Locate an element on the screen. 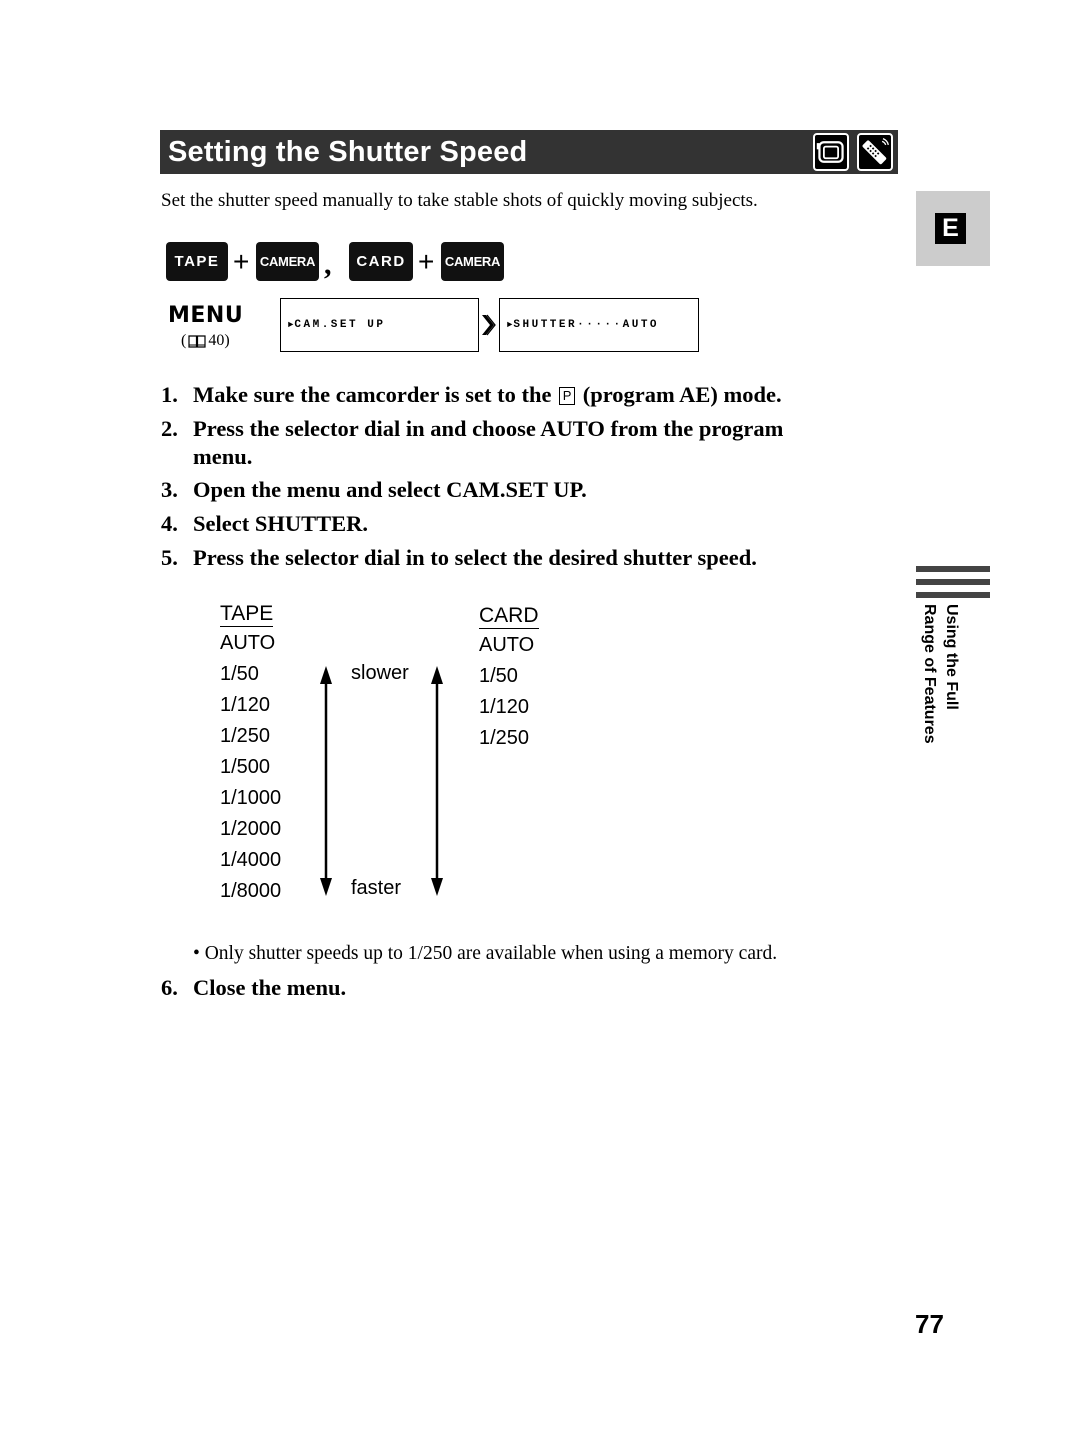 This screenshot has width=1080, height=1443. tape-shutter-value: 1/120 is located at coordinates (245, 705).